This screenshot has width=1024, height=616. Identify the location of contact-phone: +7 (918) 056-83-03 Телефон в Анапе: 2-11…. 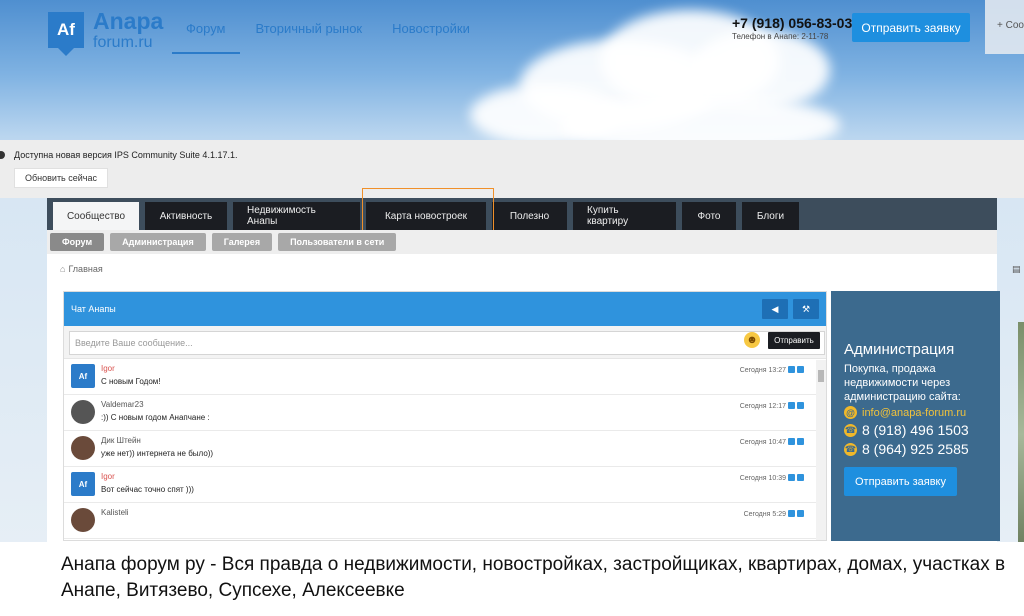
(792, 28).